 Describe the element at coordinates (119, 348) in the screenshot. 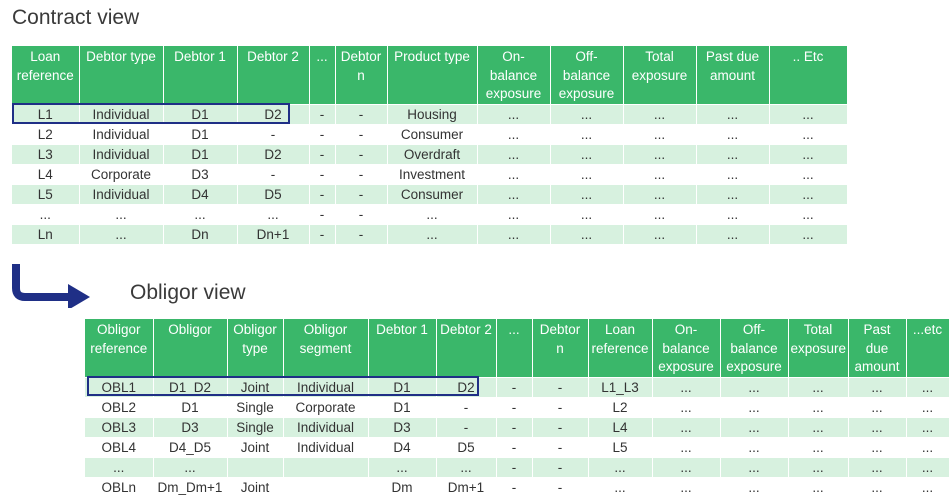

I see `obligor-column-header: Obligor reference` at that location.